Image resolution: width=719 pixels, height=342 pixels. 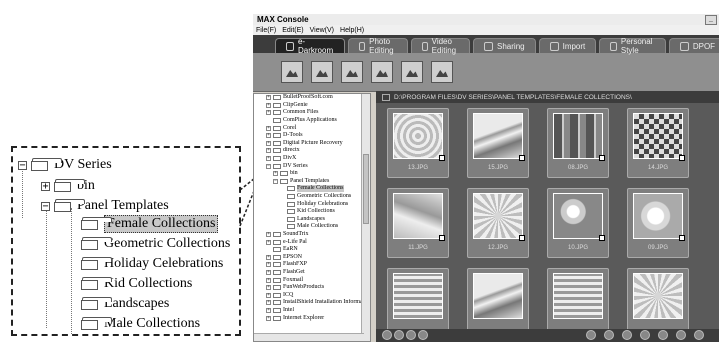 I want to click on tree-item: EaRN, so click(x=312, y=250).